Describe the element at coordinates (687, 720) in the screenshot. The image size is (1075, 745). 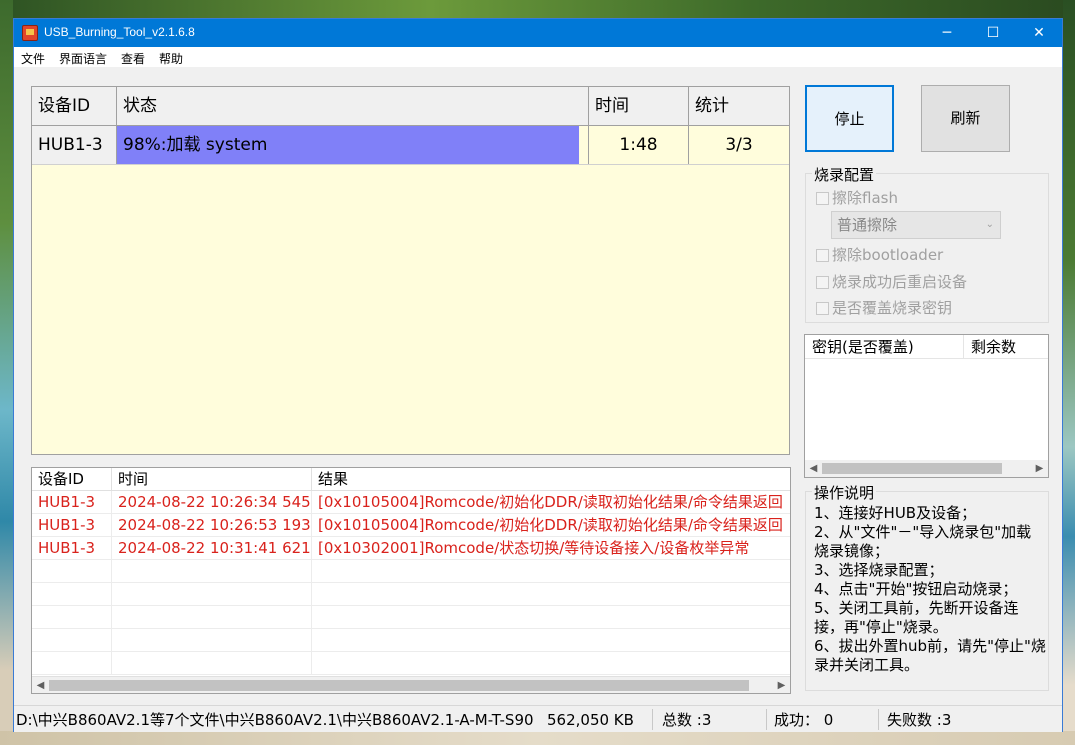
I see `status-total: 总数 :3` at that location.